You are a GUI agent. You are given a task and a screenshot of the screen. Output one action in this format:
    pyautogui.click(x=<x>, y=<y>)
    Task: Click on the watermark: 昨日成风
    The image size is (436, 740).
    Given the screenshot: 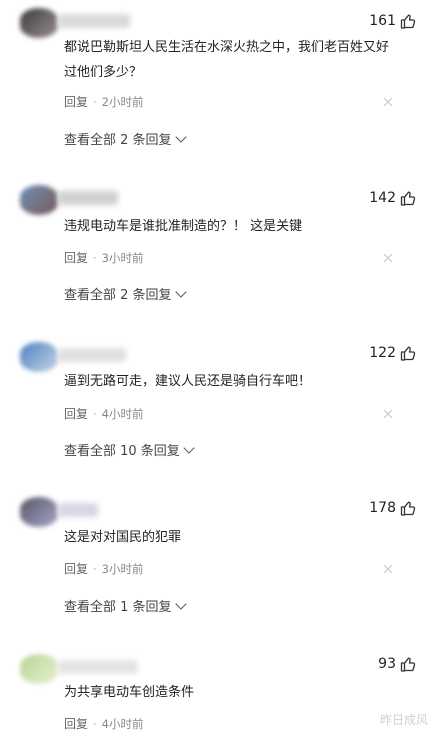 What is the action you would take?
    pyautogui.click(x=403, y=720)
    